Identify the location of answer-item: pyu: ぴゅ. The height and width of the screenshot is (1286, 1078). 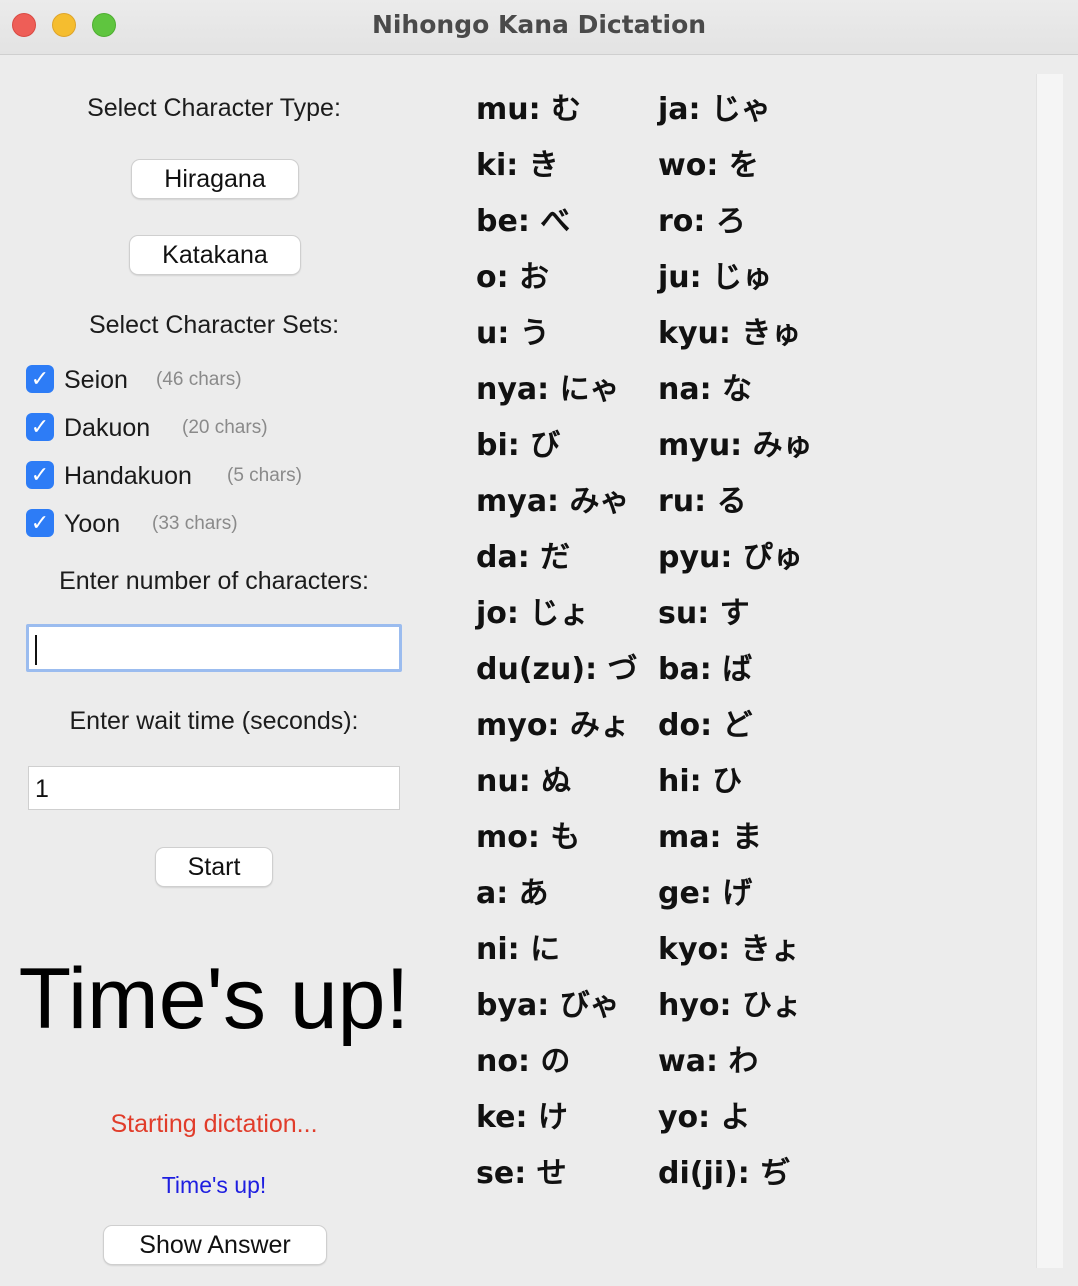
(730, 557).